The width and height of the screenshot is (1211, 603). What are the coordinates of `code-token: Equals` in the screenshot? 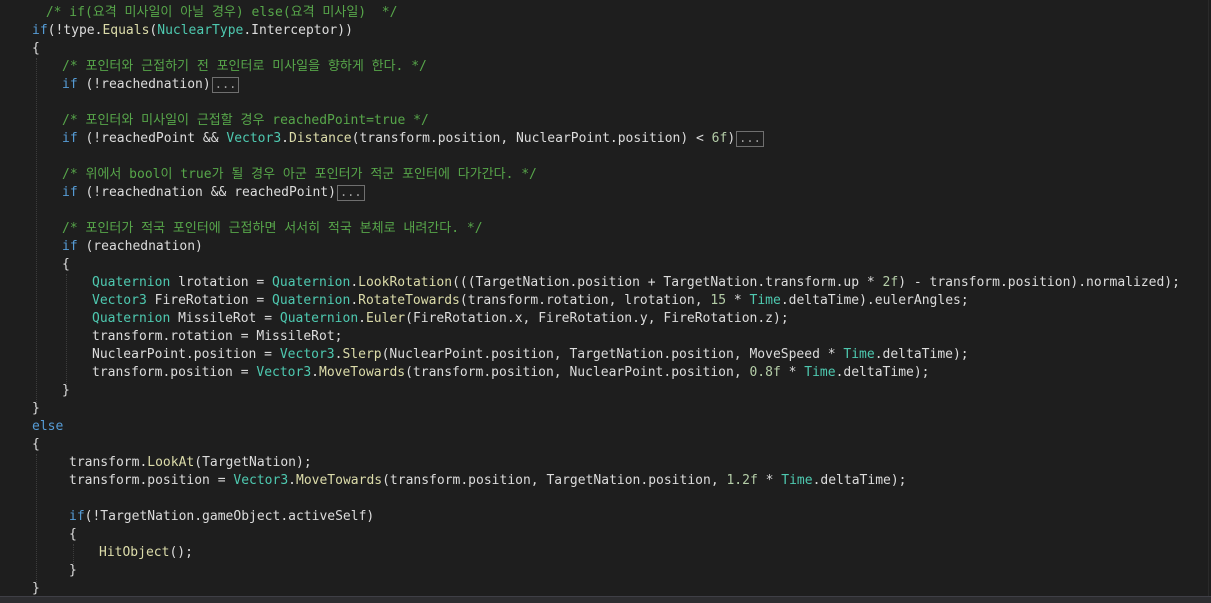 It's located at (126, 30).